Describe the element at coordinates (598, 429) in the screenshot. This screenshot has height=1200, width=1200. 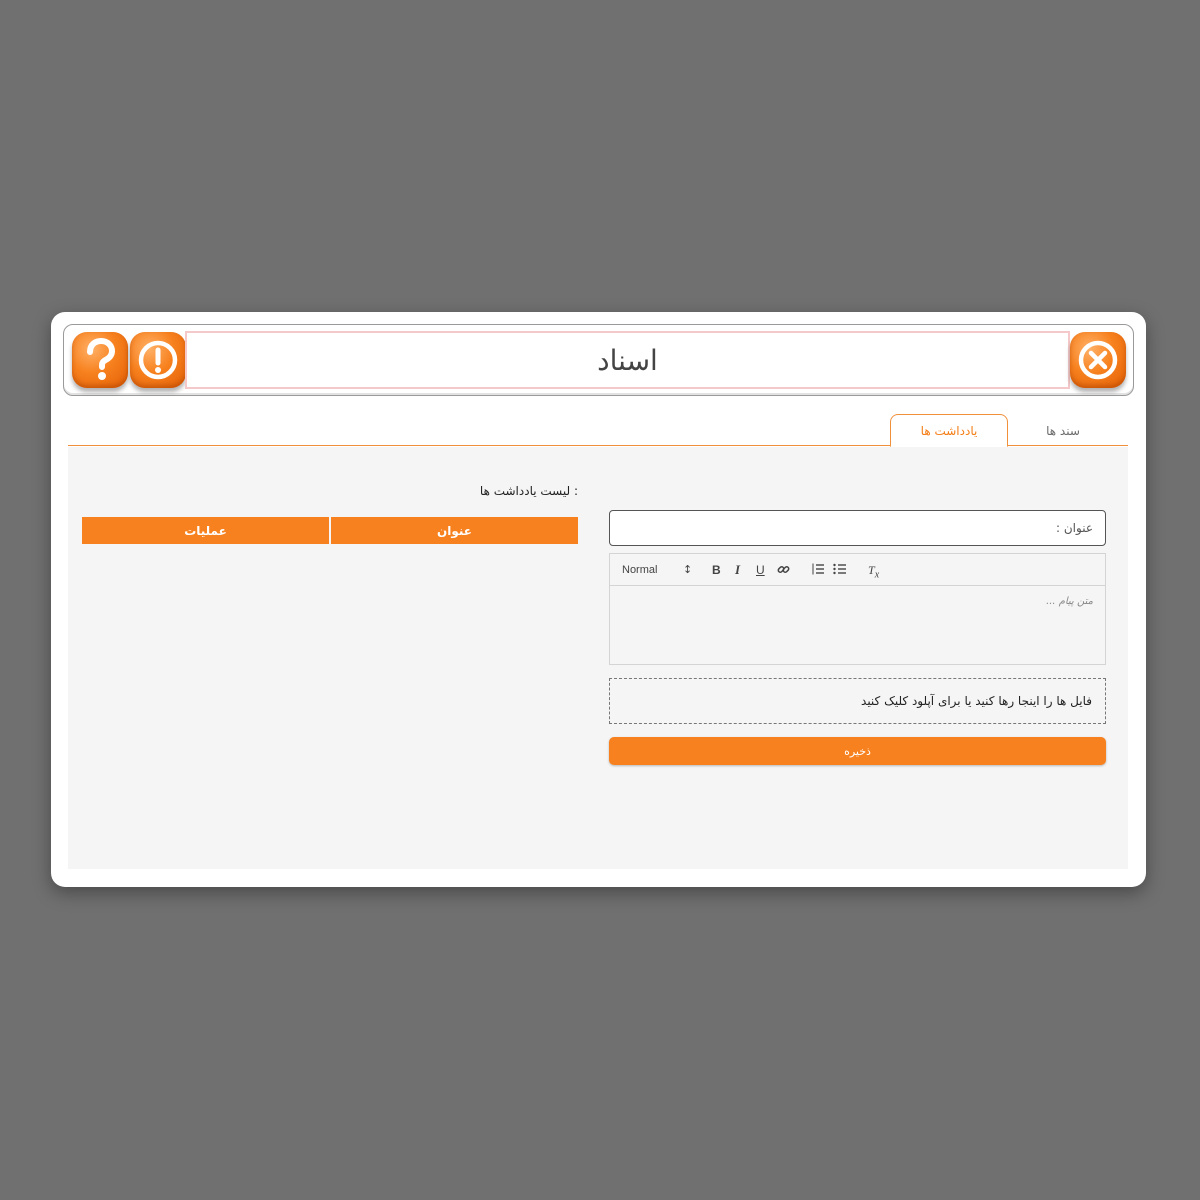
I see `tab-bar: یادداشت ها سند ها` at that location.